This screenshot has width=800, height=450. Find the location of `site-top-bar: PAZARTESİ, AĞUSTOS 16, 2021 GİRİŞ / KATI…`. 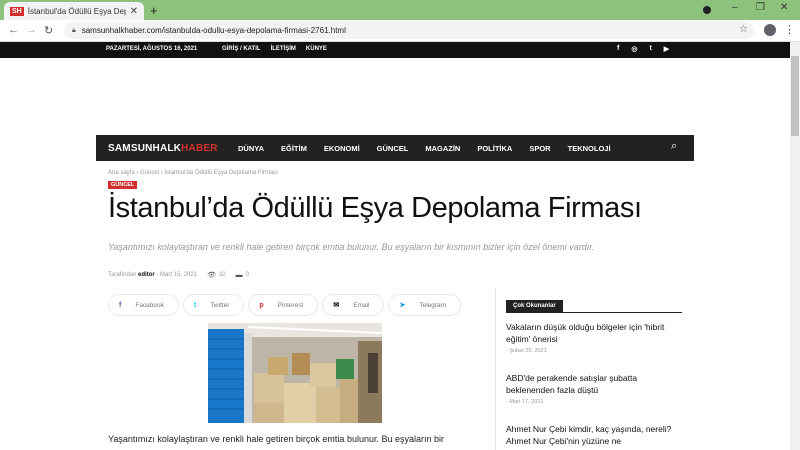

site-top-bar: PAZARTESİ, AĞUSTOS 16, 2021 GİRİŞ / KATI… is located at coordinates (395, 50).